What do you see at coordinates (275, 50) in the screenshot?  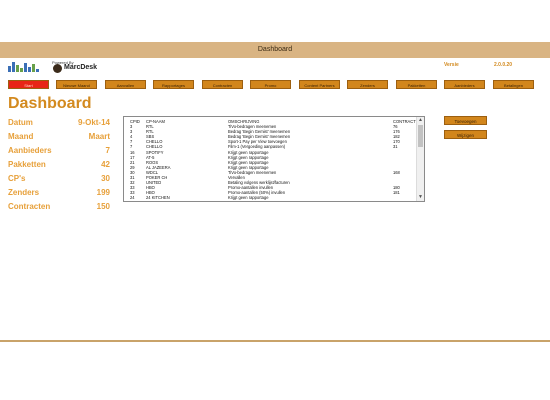 I see `window-title: Dashboard` at bounding box center [275, 50].